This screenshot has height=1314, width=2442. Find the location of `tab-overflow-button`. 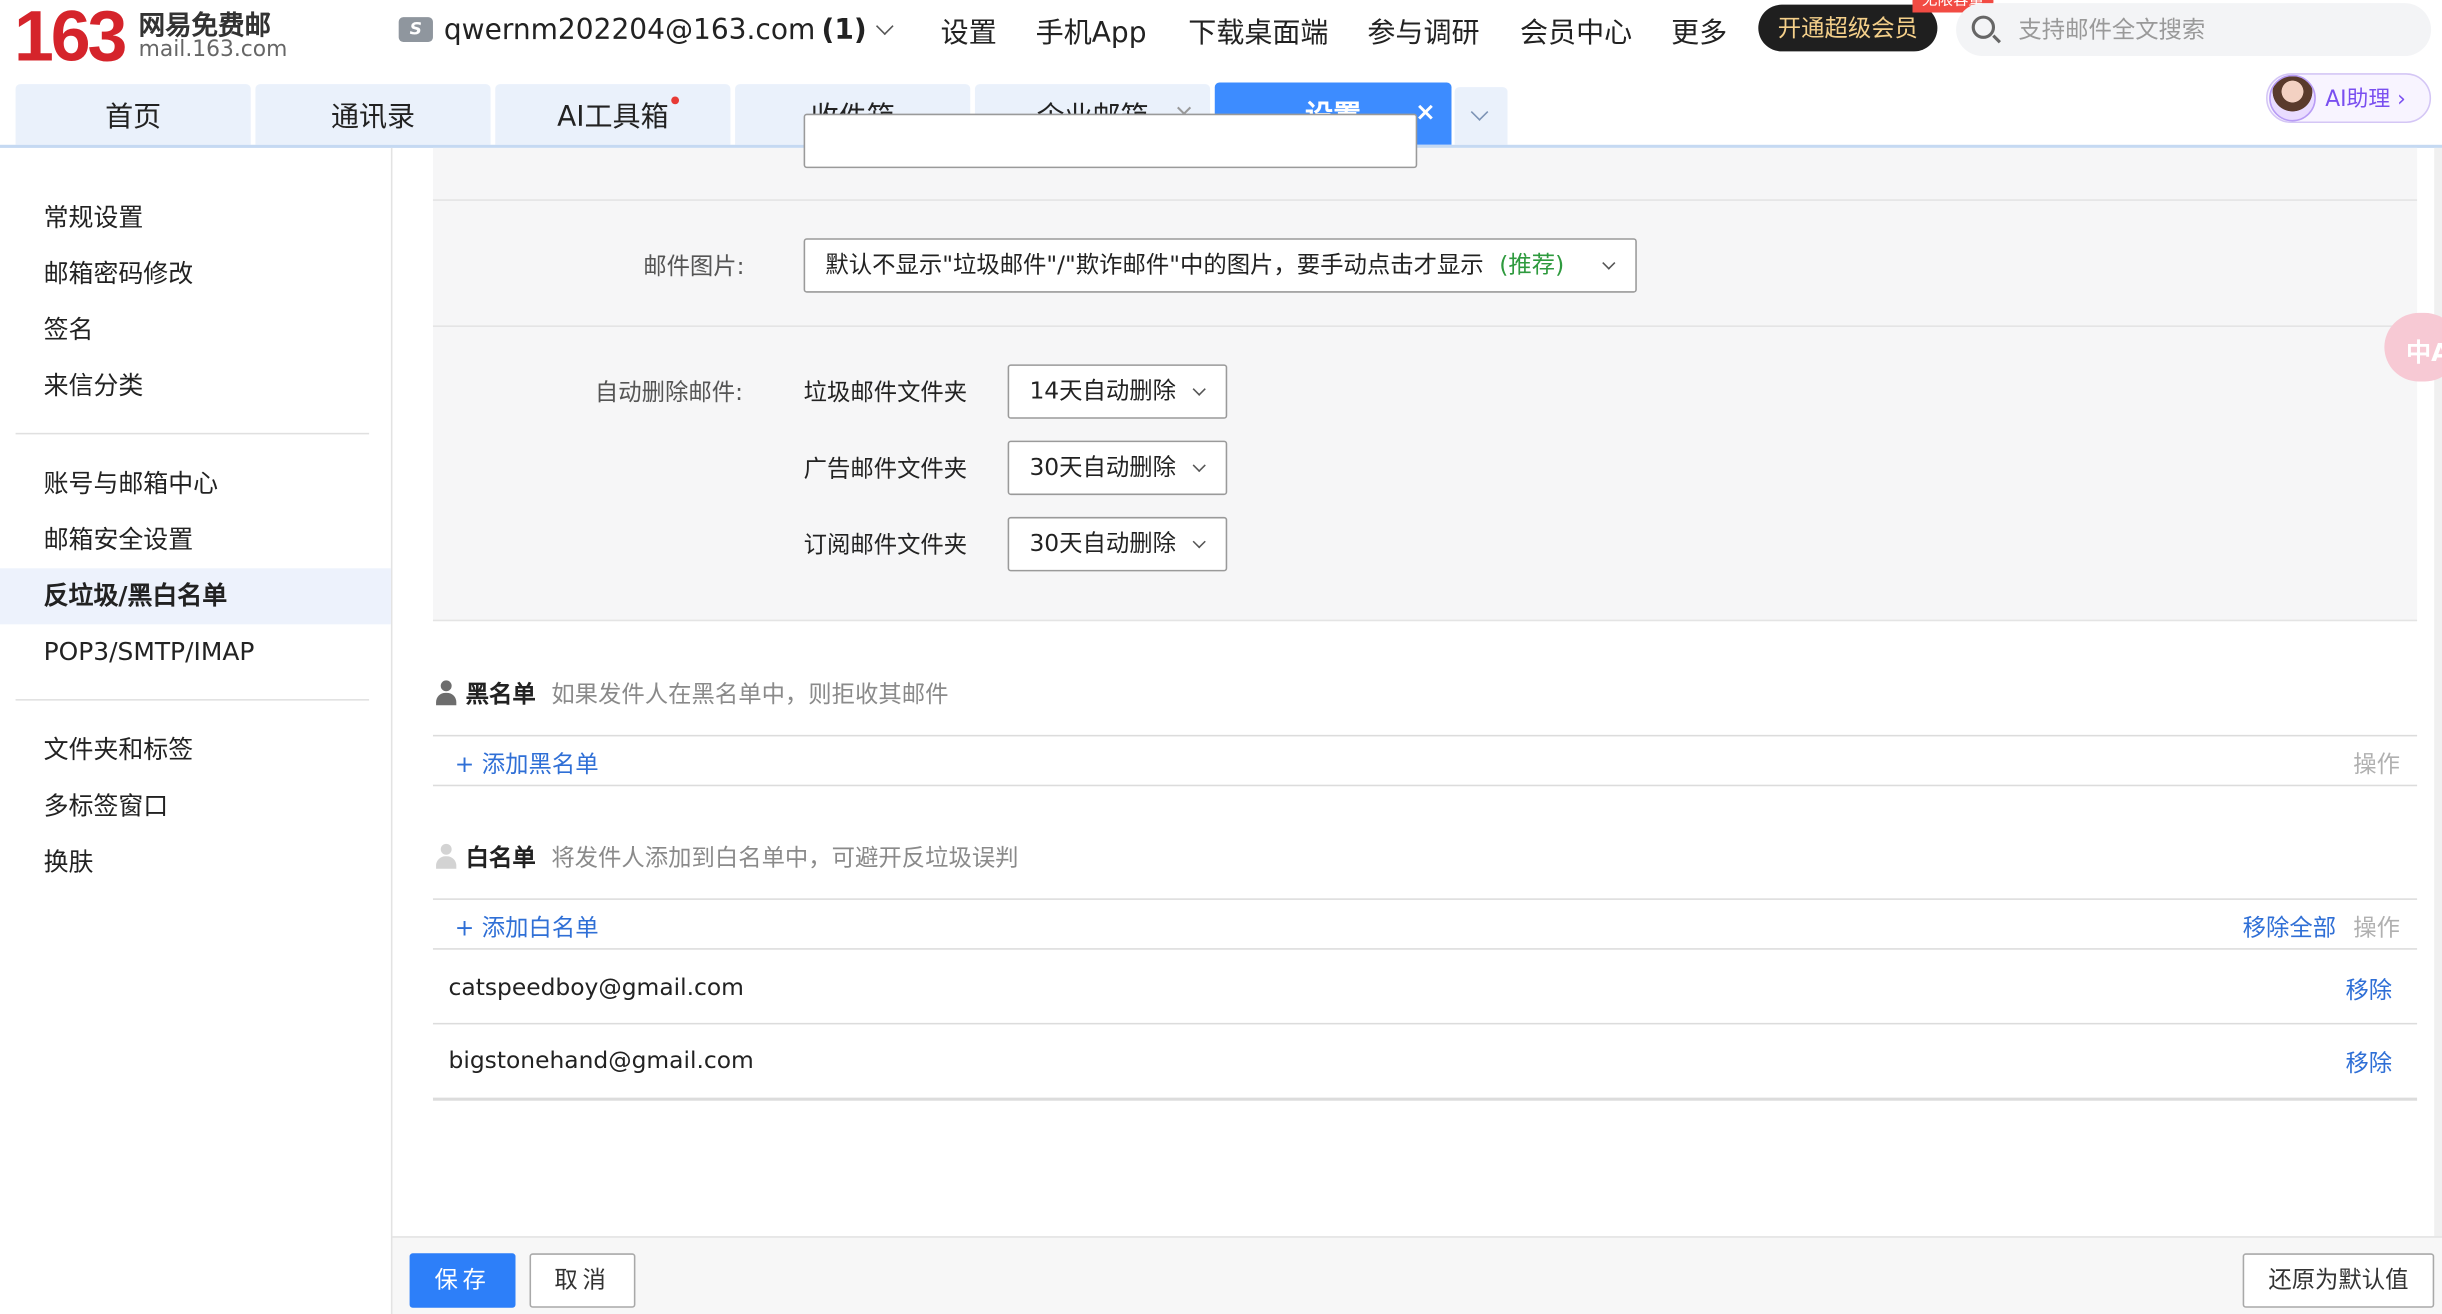

tab-overflow-button is located at coordinates (1481, 116).